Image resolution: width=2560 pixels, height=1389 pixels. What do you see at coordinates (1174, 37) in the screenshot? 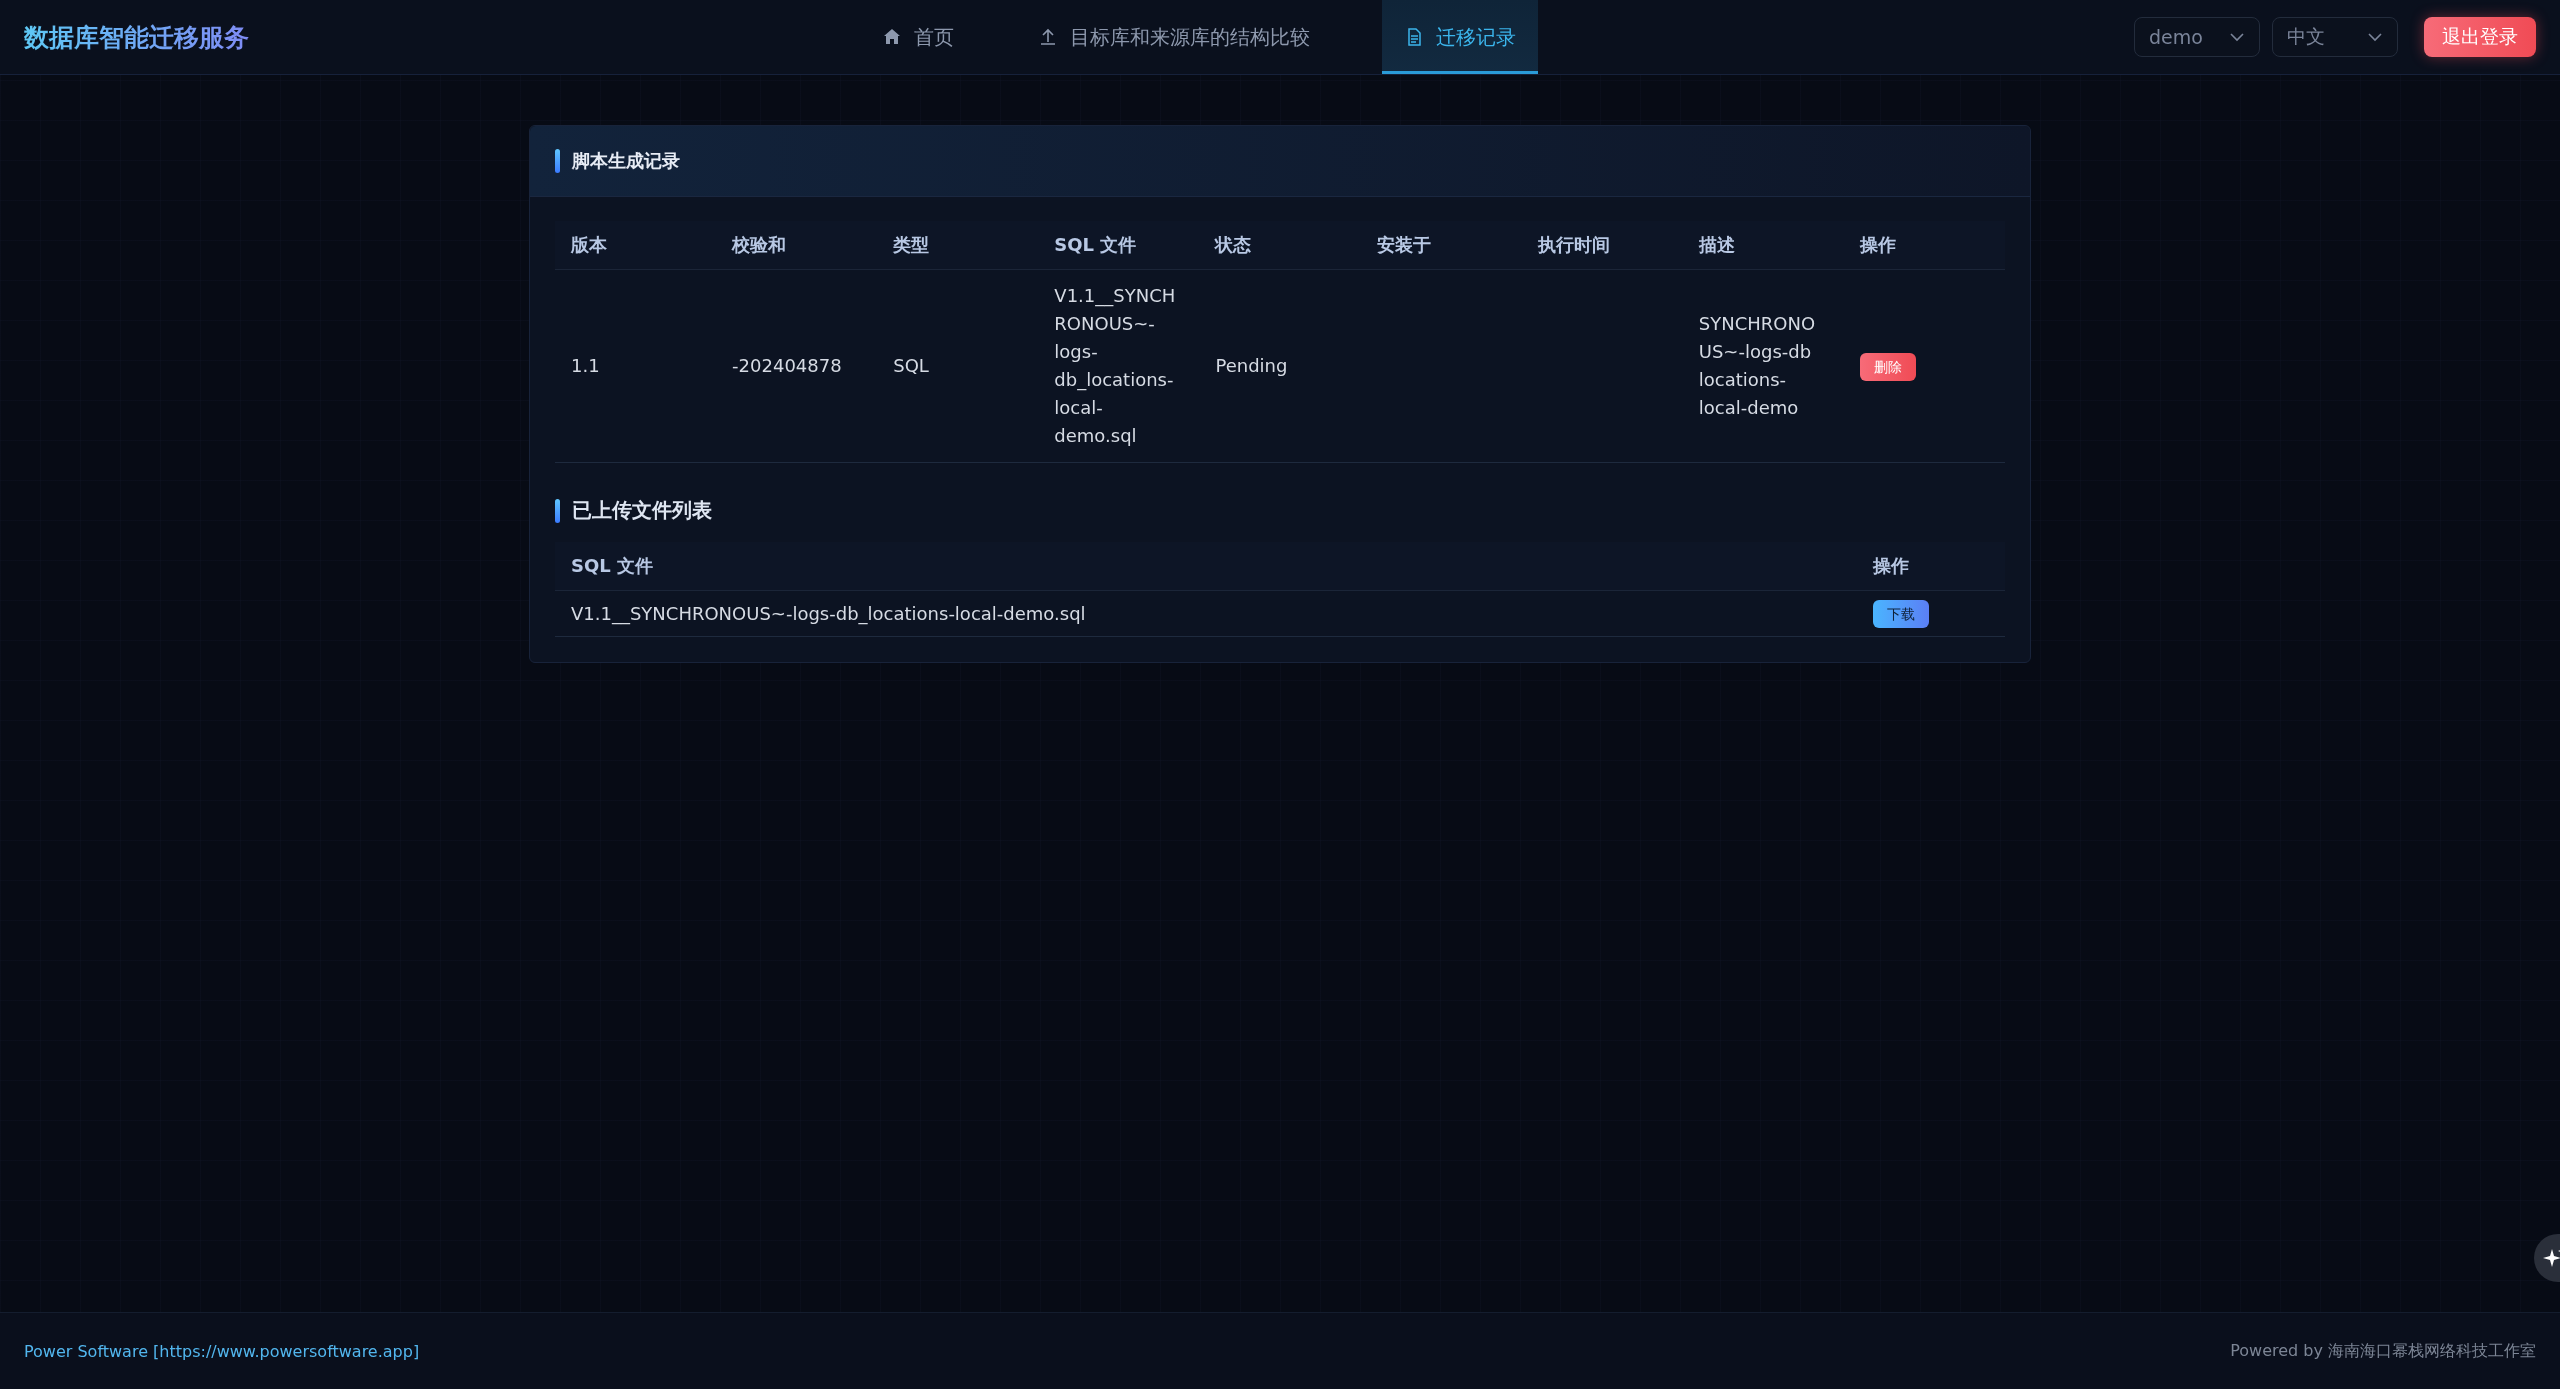
I see `nav-tab: 目标库和来源库的结构比较` at bounding box center [1174, 37].